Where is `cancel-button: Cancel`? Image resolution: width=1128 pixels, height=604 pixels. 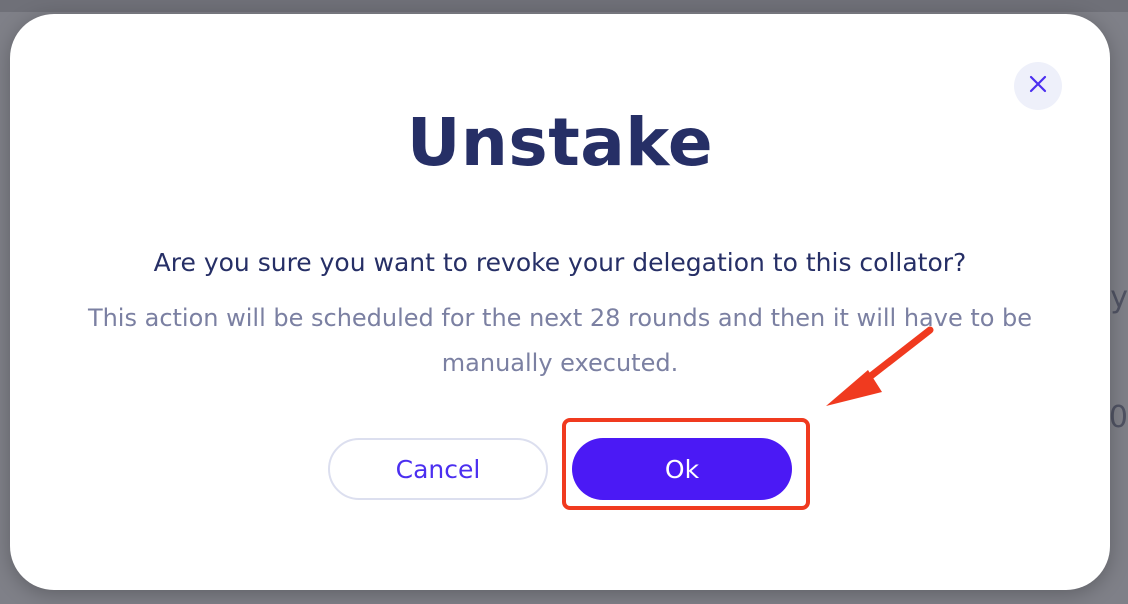 cancel-button: Cancel is located at coordinates (438, 469).